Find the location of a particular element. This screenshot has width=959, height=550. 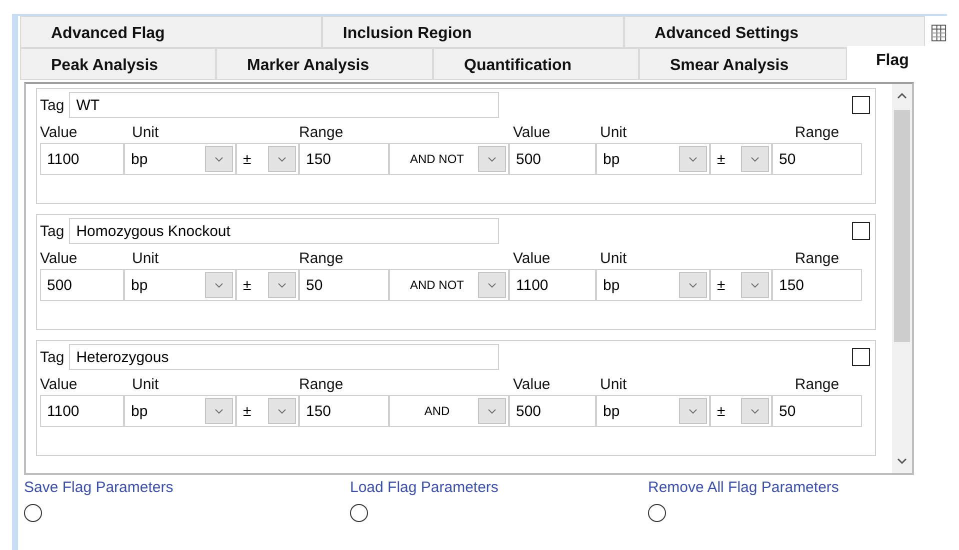

tag-field: Heterozygous is located at coordinates (284, 357).